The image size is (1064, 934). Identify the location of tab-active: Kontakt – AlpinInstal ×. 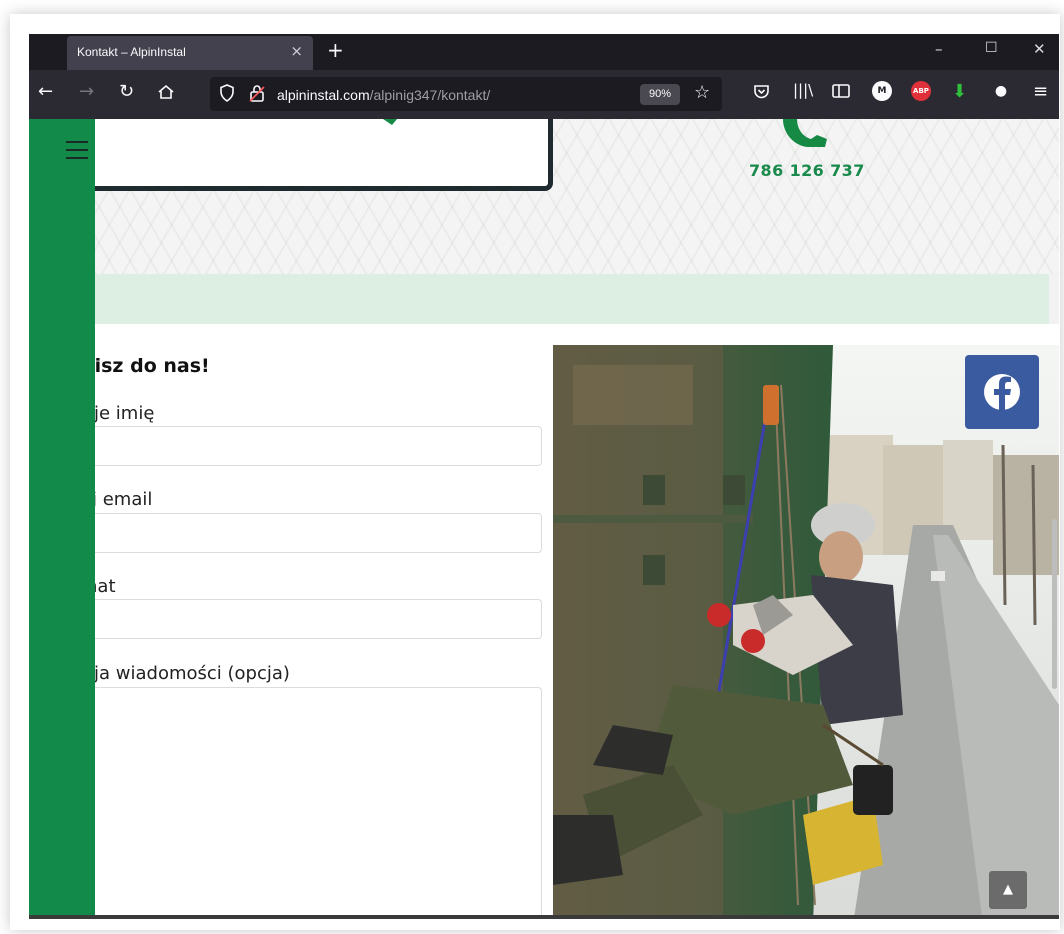
(190, 53).